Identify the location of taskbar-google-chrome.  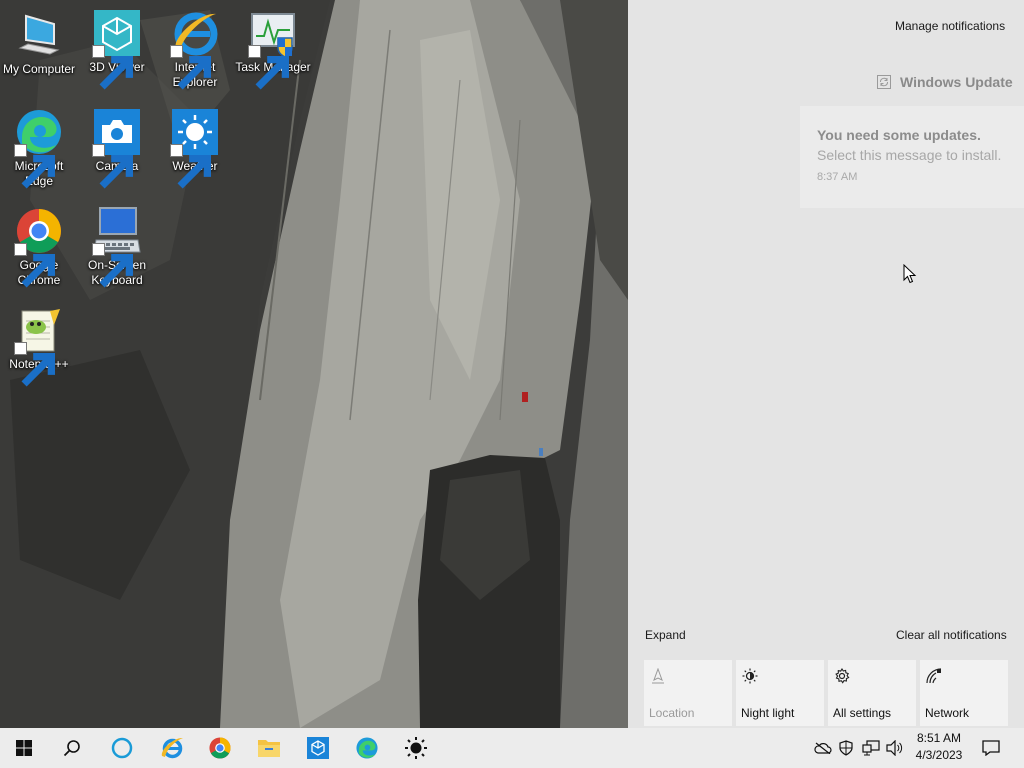
(220, 748).